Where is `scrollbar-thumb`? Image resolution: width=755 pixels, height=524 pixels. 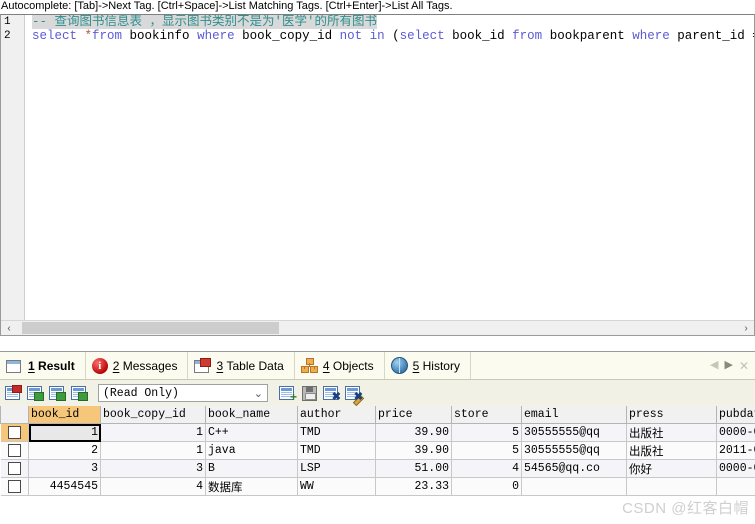 scrollbar-thumb is located at coordinates (150, 328).